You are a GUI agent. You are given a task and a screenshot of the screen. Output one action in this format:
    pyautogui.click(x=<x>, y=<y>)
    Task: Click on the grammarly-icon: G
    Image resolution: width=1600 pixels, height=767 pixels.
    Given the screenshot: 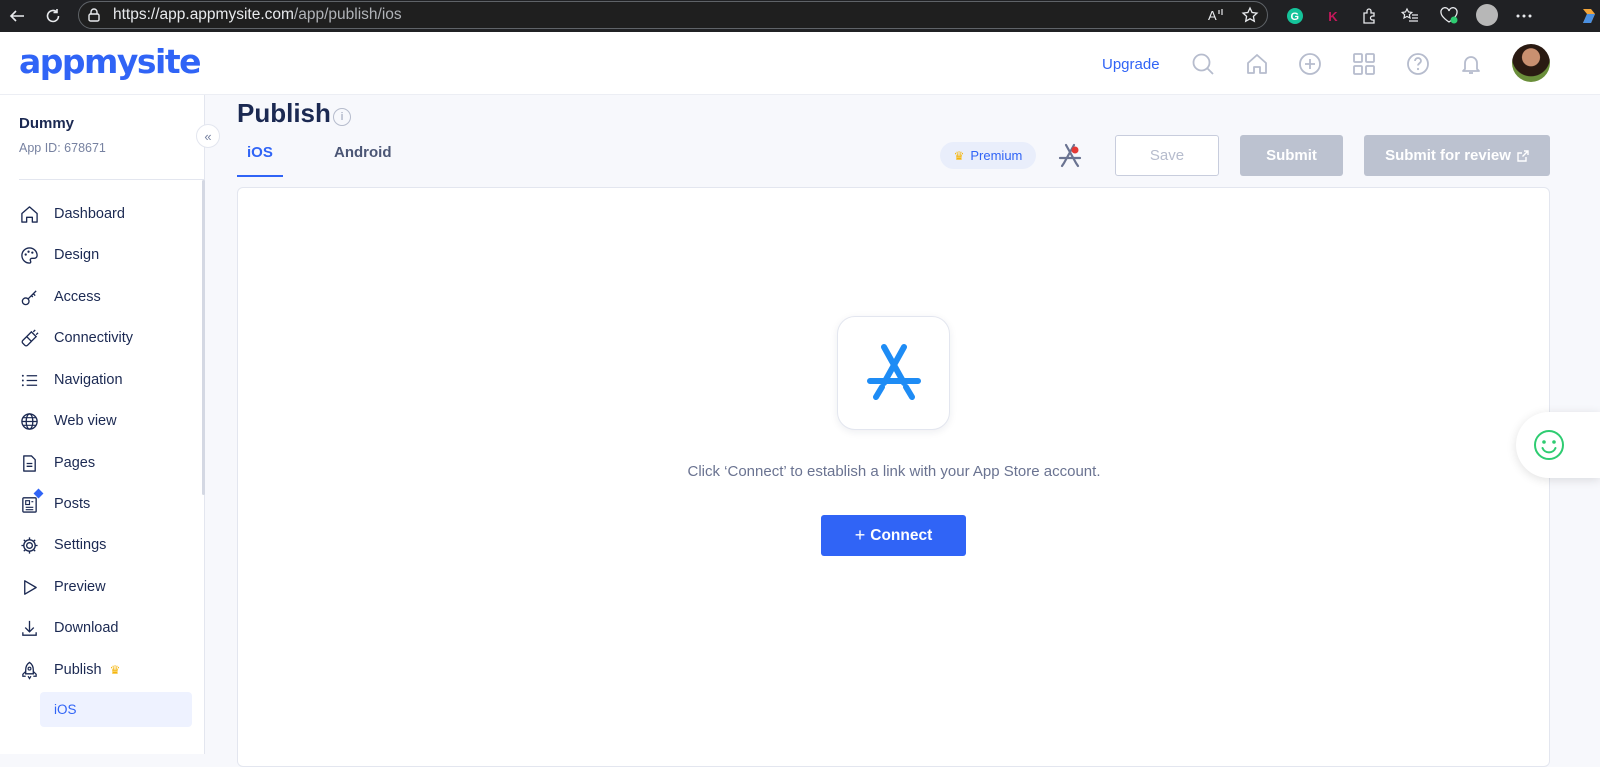 What is the action you would take?
    pyautogui.click(x=1295, y=16)
    